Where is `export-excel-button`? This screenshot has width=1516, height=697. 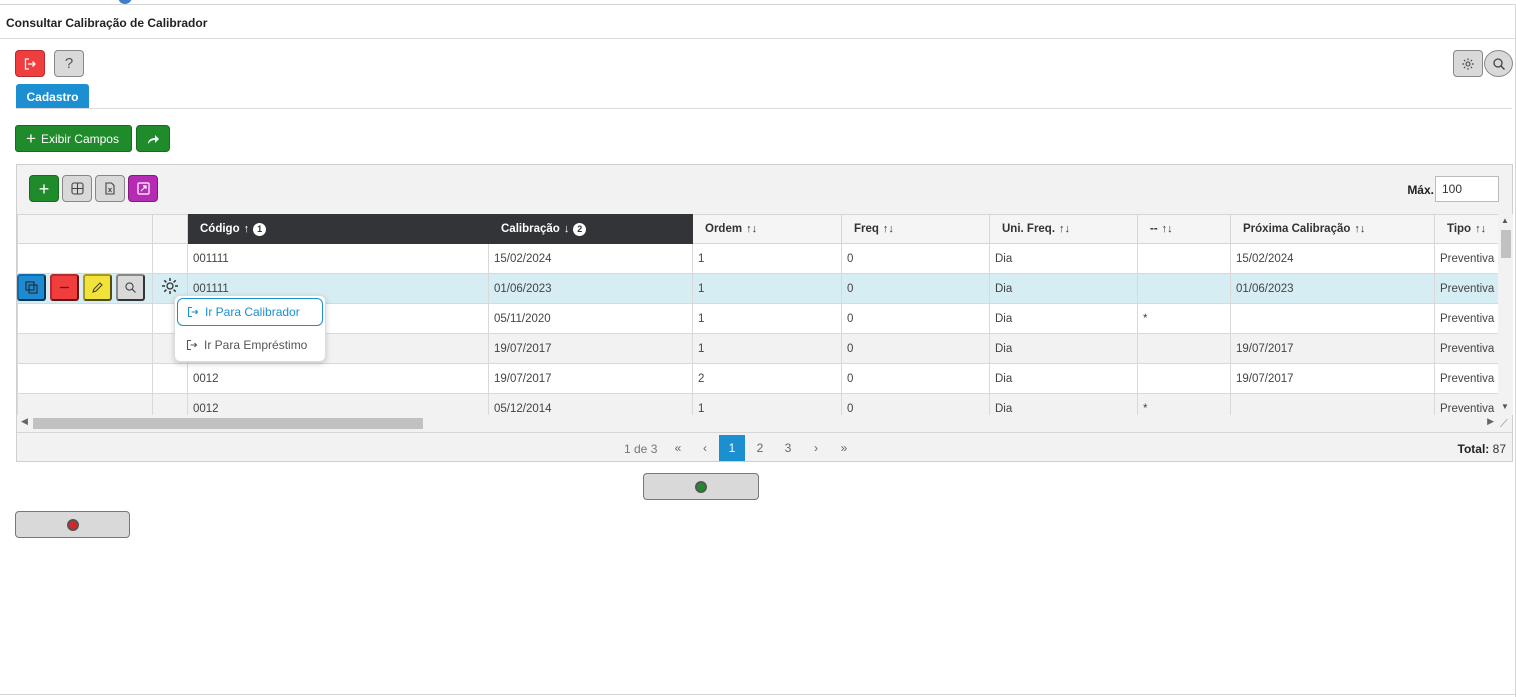
export-excel-button is located at coordinates (110, 188).